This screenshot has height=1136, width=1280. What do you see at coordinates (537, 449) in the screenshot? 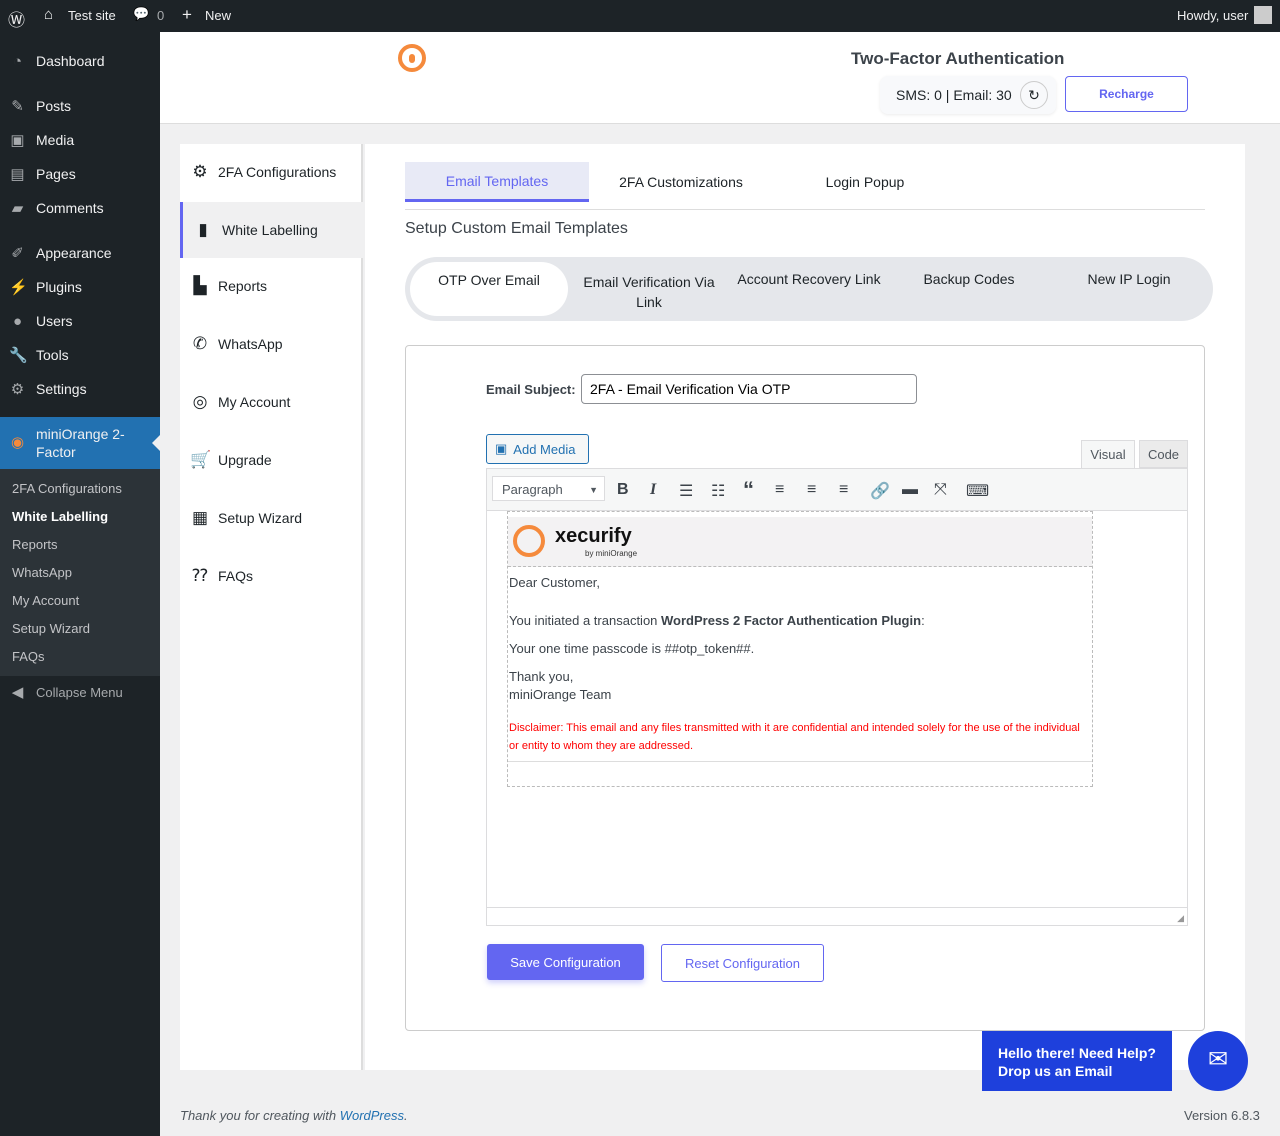
I see `add-media-button: ▣ Add Media` at bounding box center [537, 449].